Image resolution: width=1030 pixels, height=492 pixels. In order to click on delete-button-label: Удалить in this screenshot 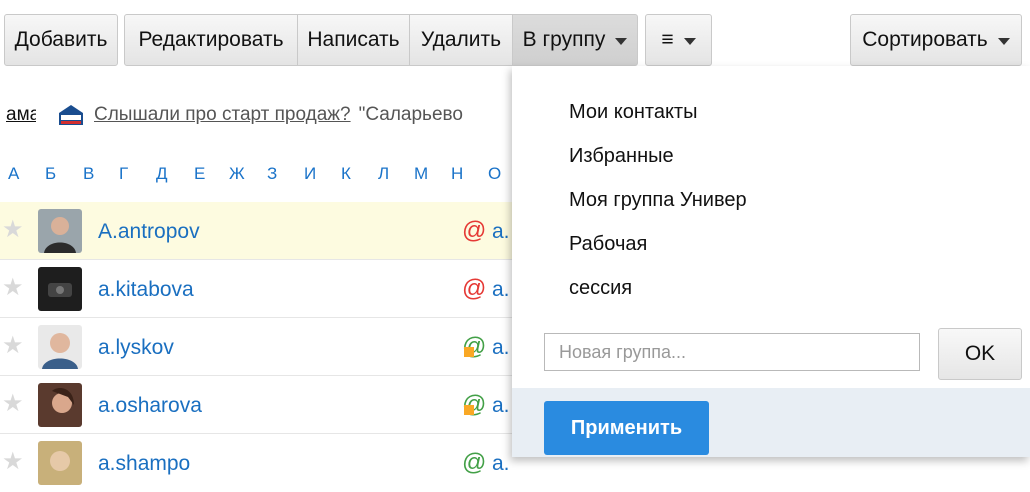, I will do `click(461, 39)`.